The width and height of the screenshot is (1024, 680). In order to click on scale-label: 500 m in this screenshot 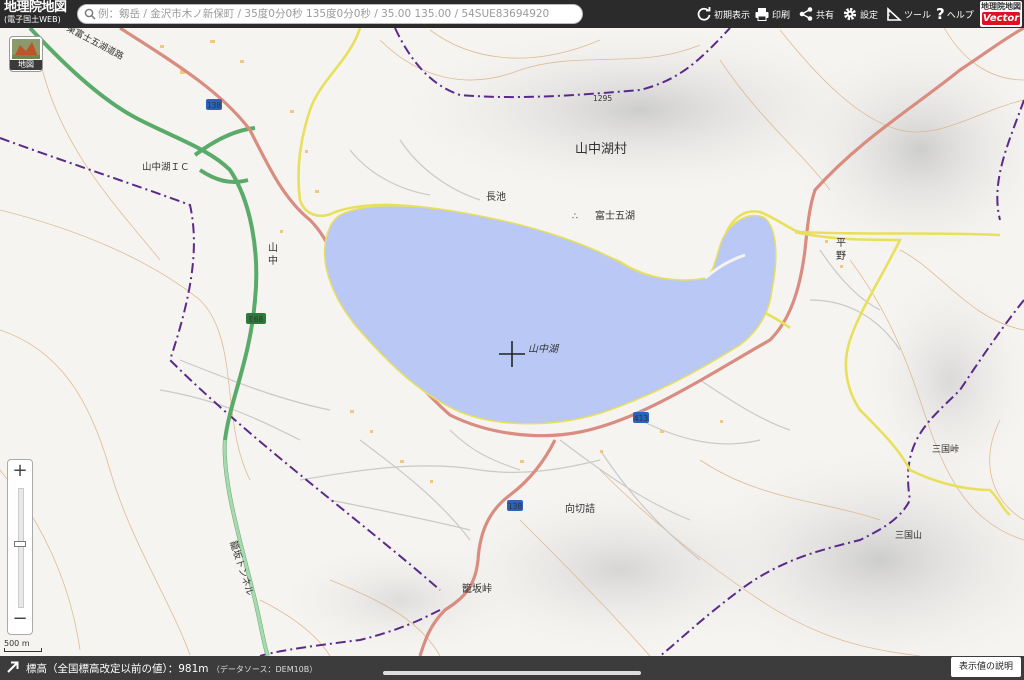, I will do `click(17, 643)`.